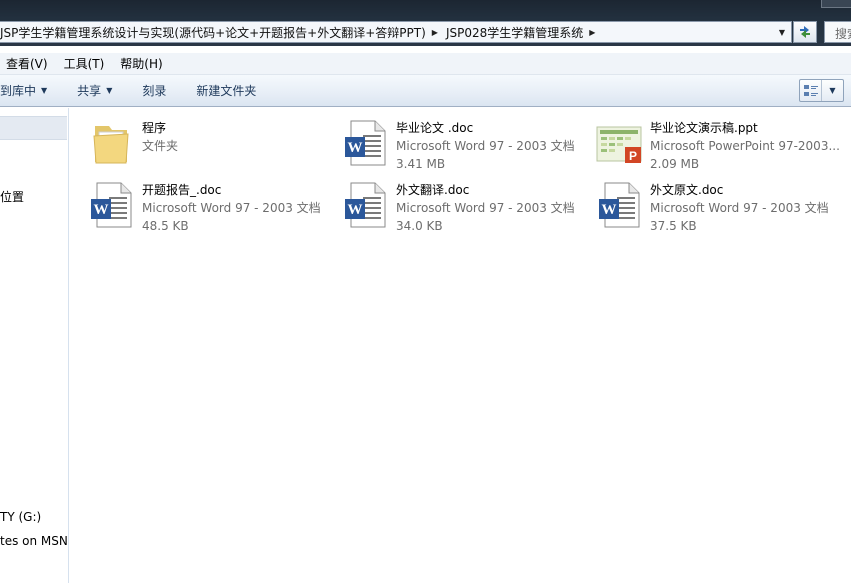  I want to click on file-size: 37.5 KB, so click(673, 226).